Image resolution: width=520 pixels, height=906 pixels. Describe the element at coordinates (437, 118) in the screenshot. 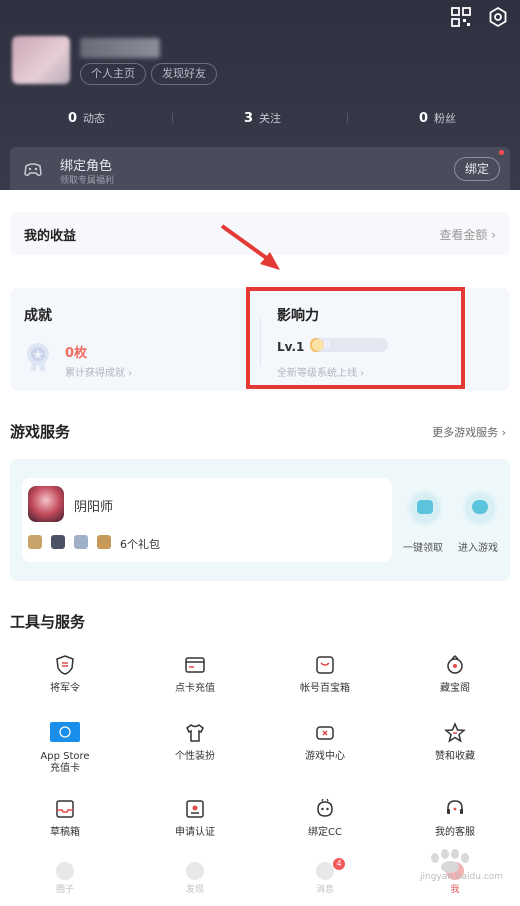

I see `stat-fans: 0 粉丝` at that location.